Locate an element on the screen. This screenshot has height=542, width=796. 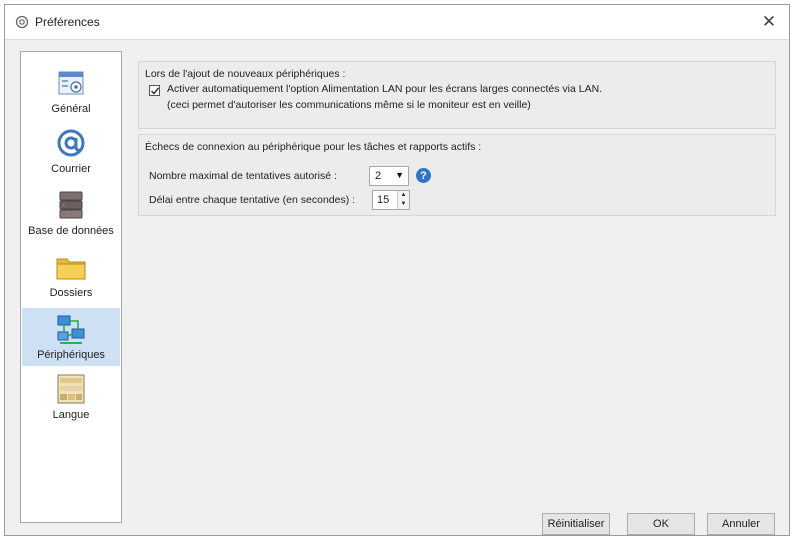
sidebar-item-label: Général is located at coordinates (71, 109).